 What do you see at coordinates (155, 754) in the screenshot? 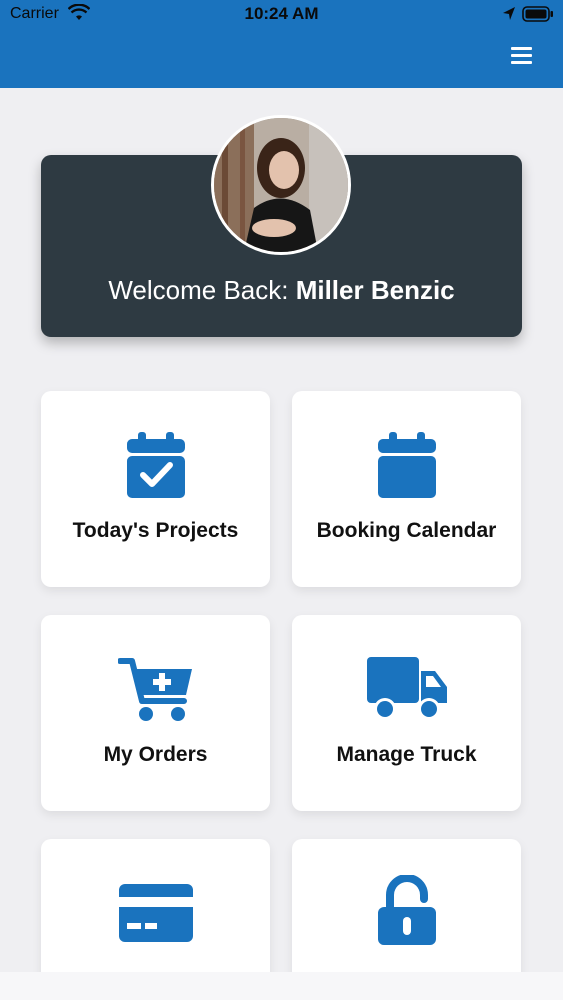
I see `tile-label: My Orders` at bounding box center [155, 754].